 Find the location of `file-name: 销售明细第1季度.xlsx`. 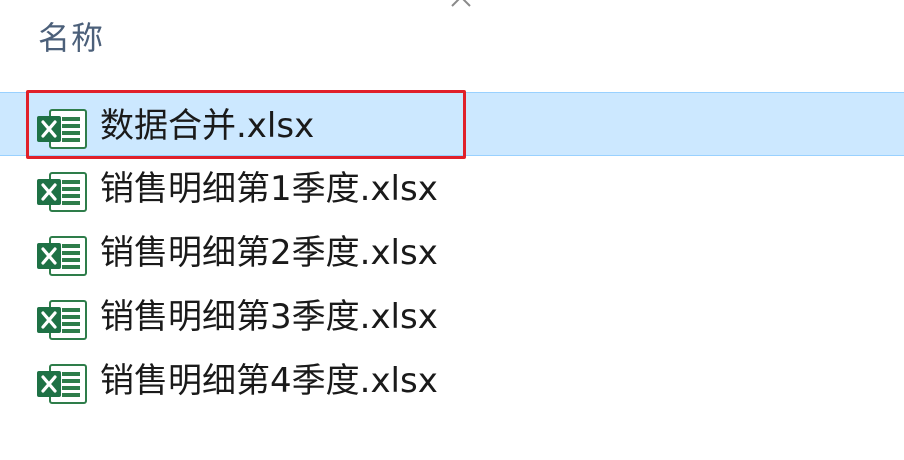

file-name: 销售明细第1季度.xlsx is located at coordinates (269, 189).